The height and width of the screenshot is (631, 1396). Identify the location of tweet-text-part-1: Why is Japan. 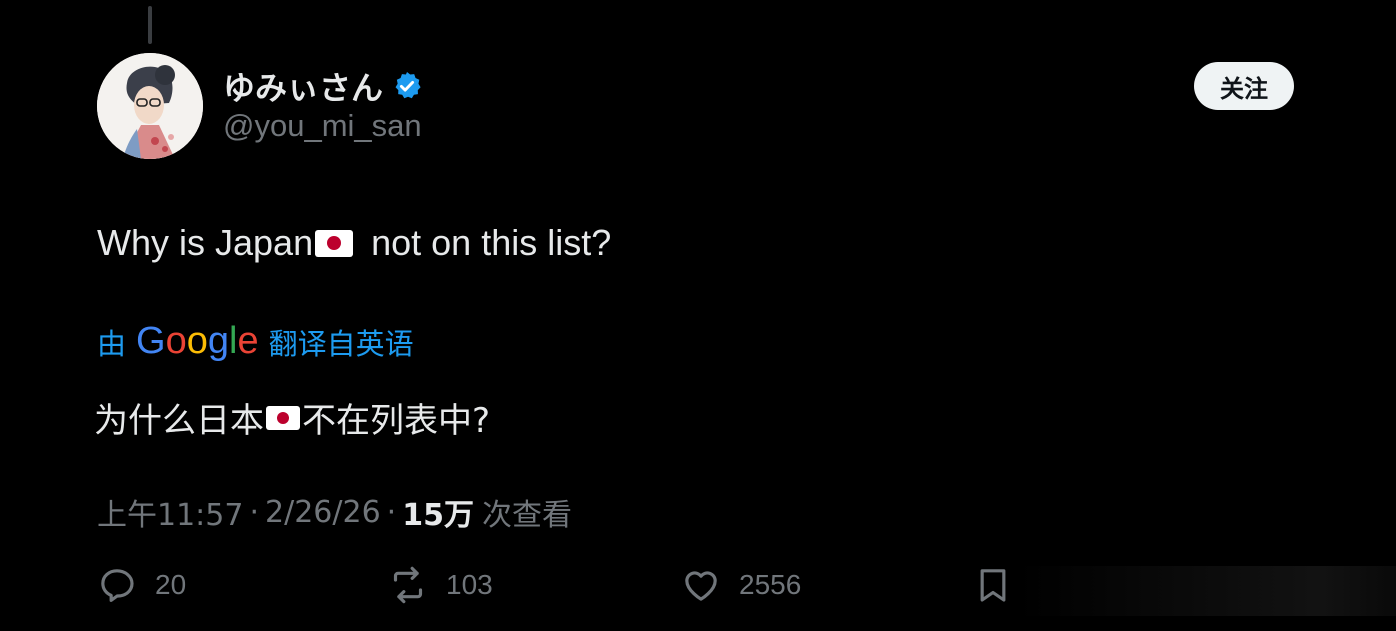
(205, 242).